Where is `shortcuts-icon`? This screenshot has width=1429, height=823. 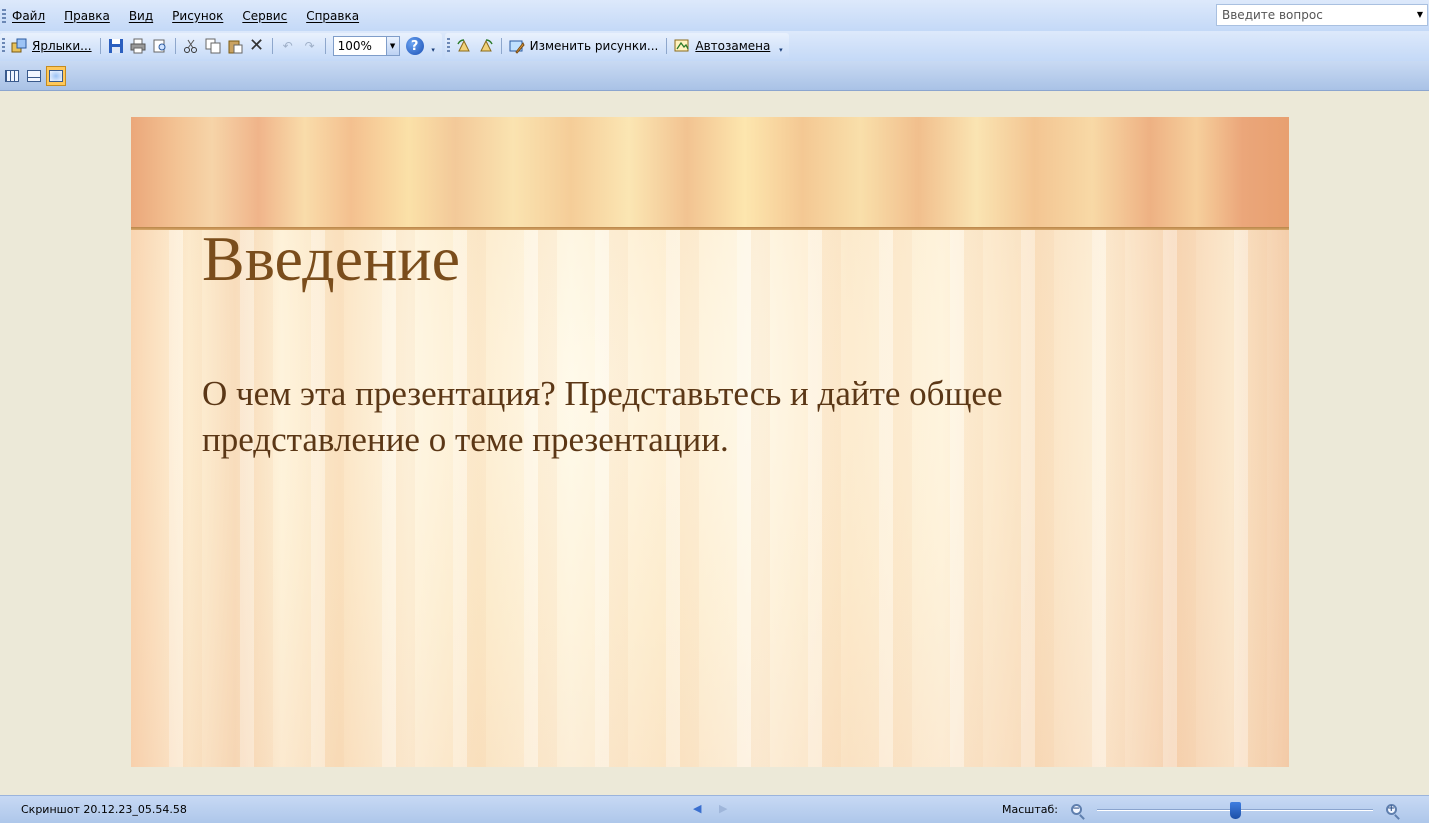 shortcuts-icon is located at coordinates (19, 46).